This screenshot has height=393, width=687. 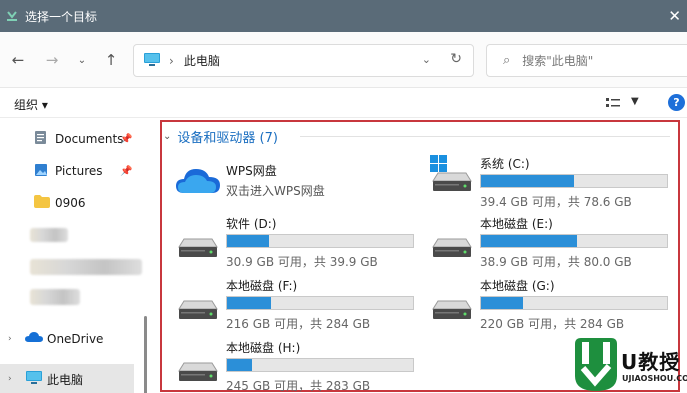 I want to click on drive-tile-e: 本地磁盘 (E:) 38.9 GB 可用，共 80.0 GB, so click(x=555, y=243).